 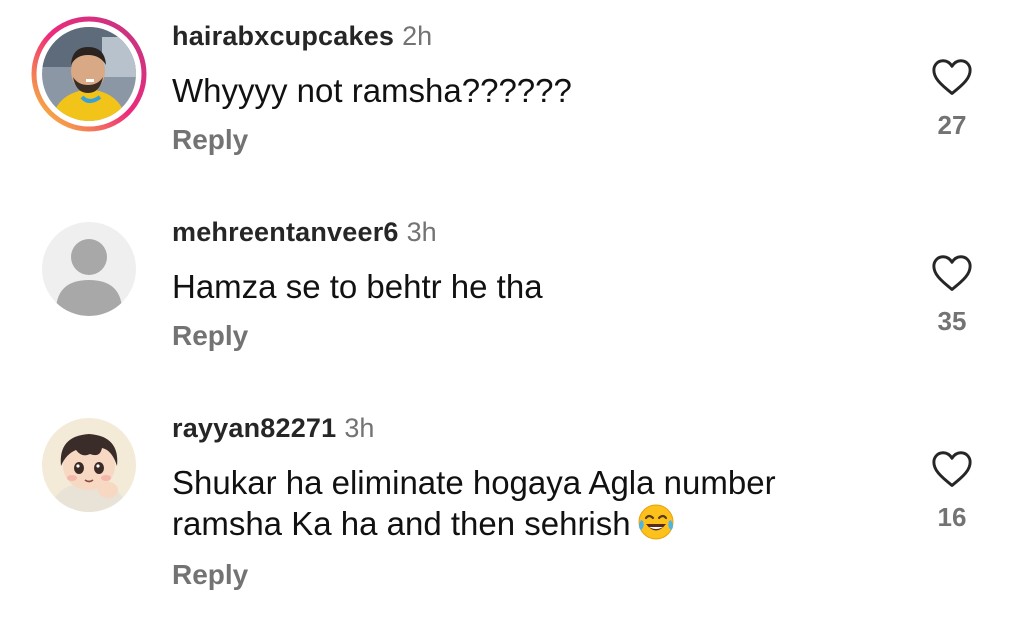 I want to click on comment-text: Hamza se to behtr he tha, so click(x=357, y=286).